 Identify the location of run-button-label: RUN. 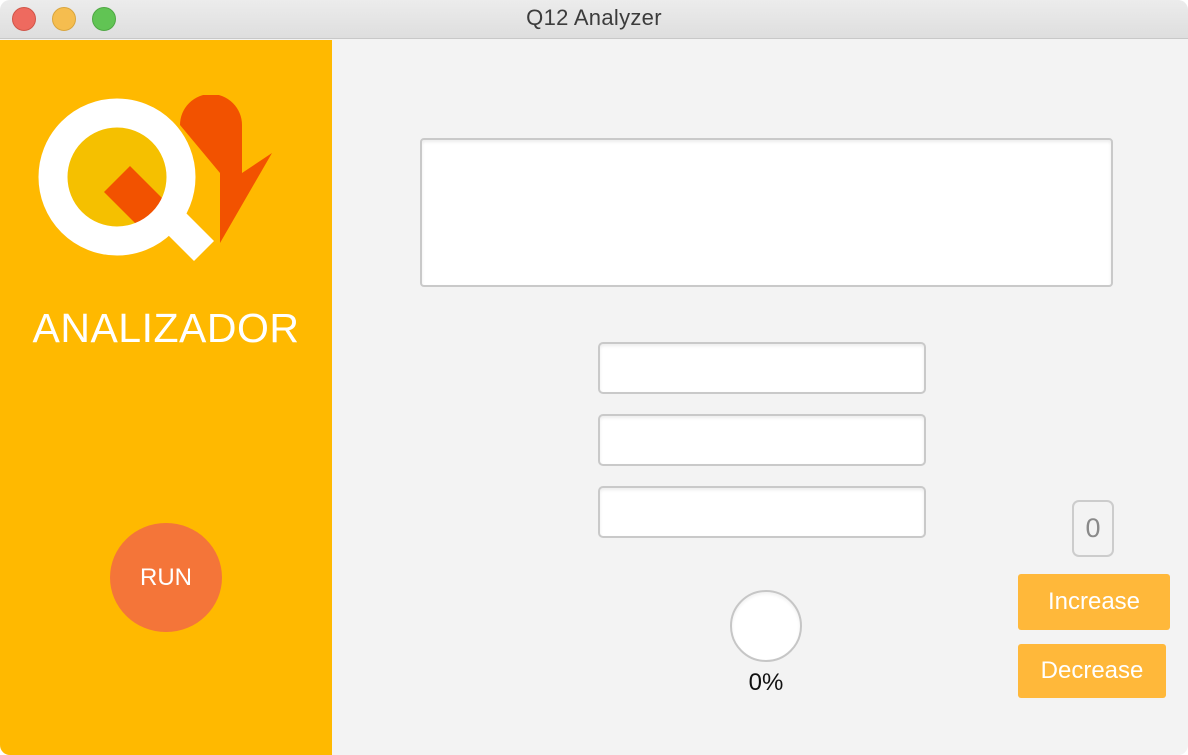
(166, 577).